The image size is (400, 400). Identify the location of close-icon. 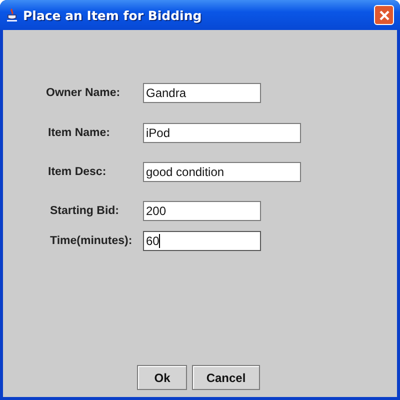
(384, 15).